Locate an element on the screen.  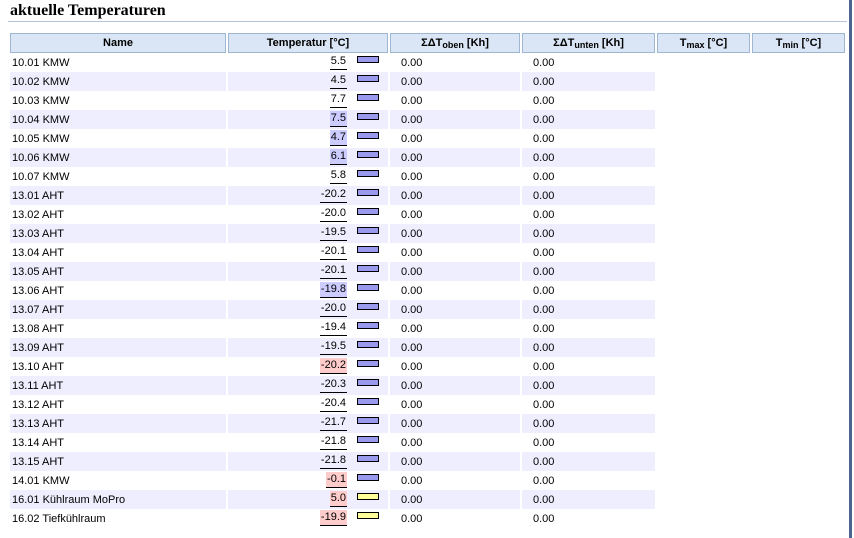
temperature-value: -0.1 is located at coordinates (336, 480).